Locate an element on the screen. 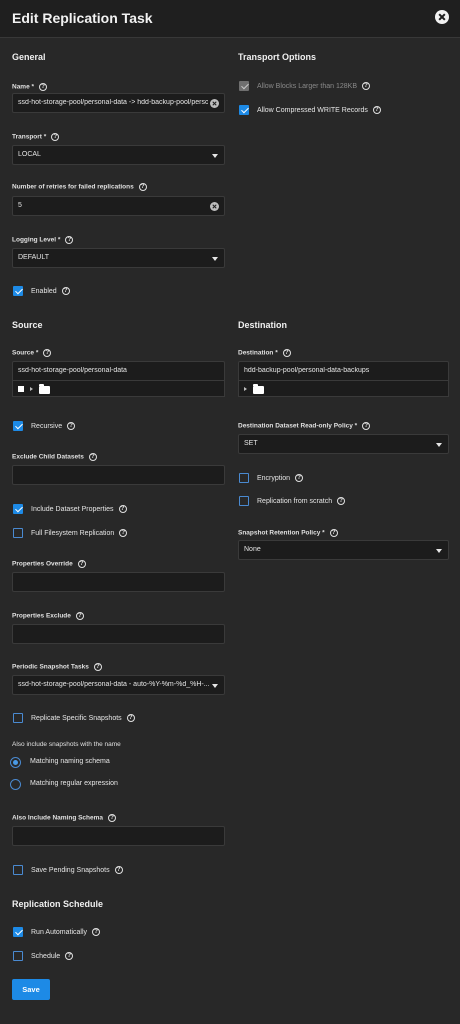 Image resolution: width=460 pixels, height=1024 pixels. exclude-input is located at coordinates (118, 475).